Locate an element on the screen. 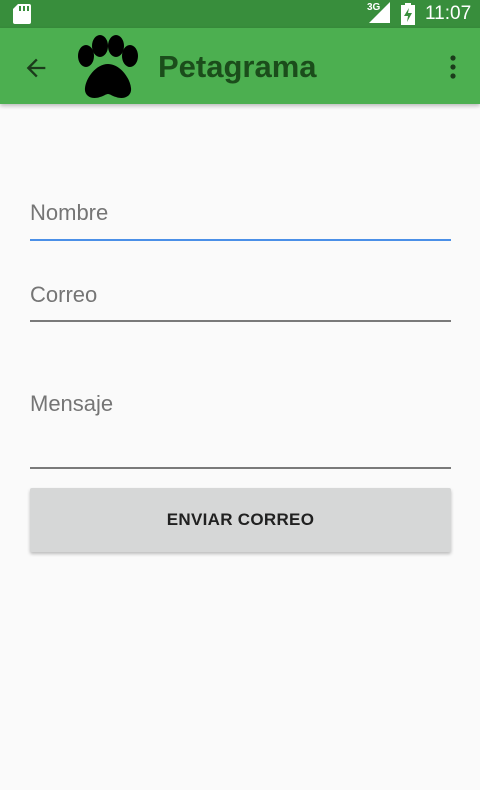 Image resolution: width=480 pixels, height=790 pixels. mensaje-field is located at coordinates (240, 430).